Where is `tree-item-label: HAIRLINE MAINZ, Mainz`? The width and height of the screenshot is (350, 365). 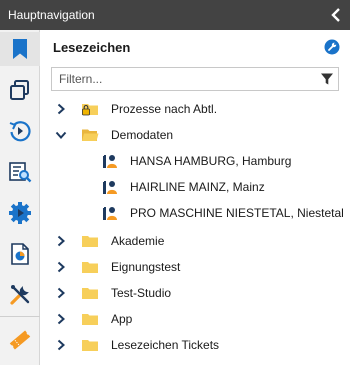 tree-item-label: HAIRLINE MAINZ, Mainz is located at coordinates (197, 187).